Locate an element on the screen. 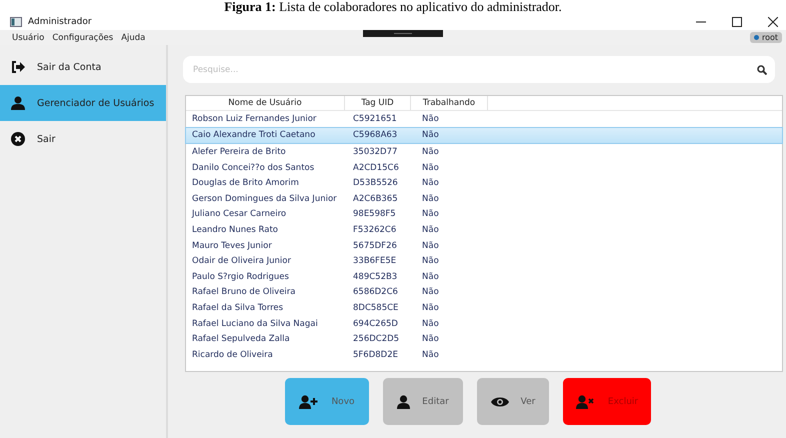 This screenshot has height=438, width=786. table-cell-text: 35032D77 is located at coordinates (375, 151).